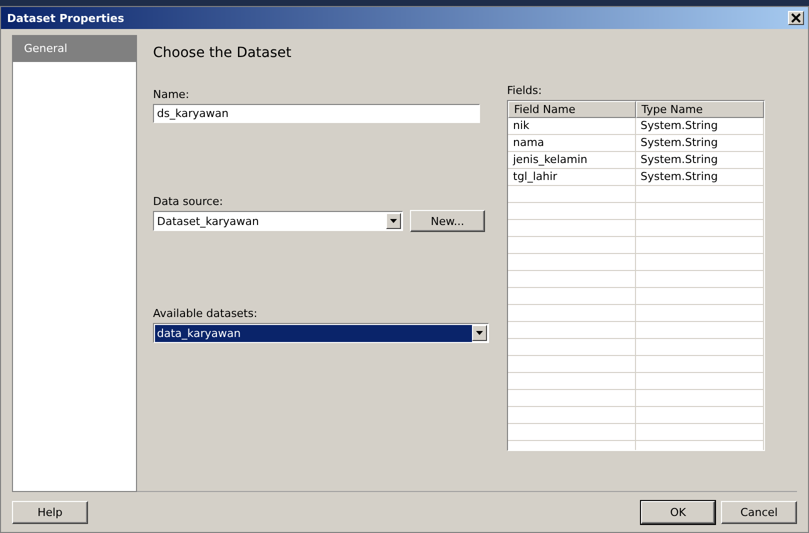 The image size is (809, 533). I want to click on sidebar-item: General, so click(74, 49).